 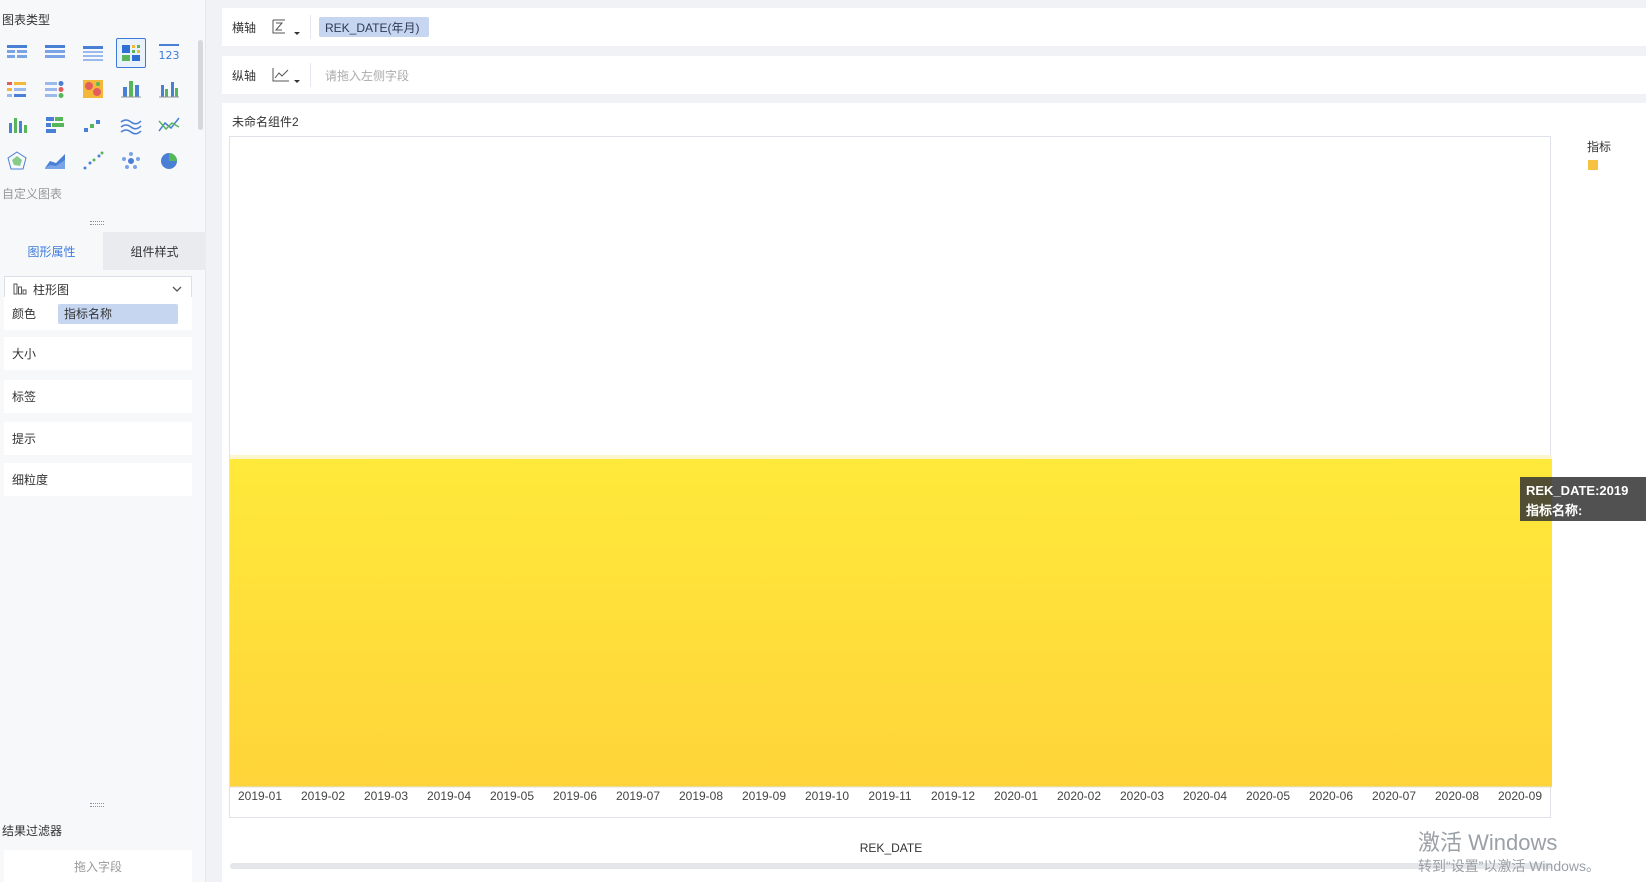 I want to click on label-property: 标签, so click(x=98, y=396).